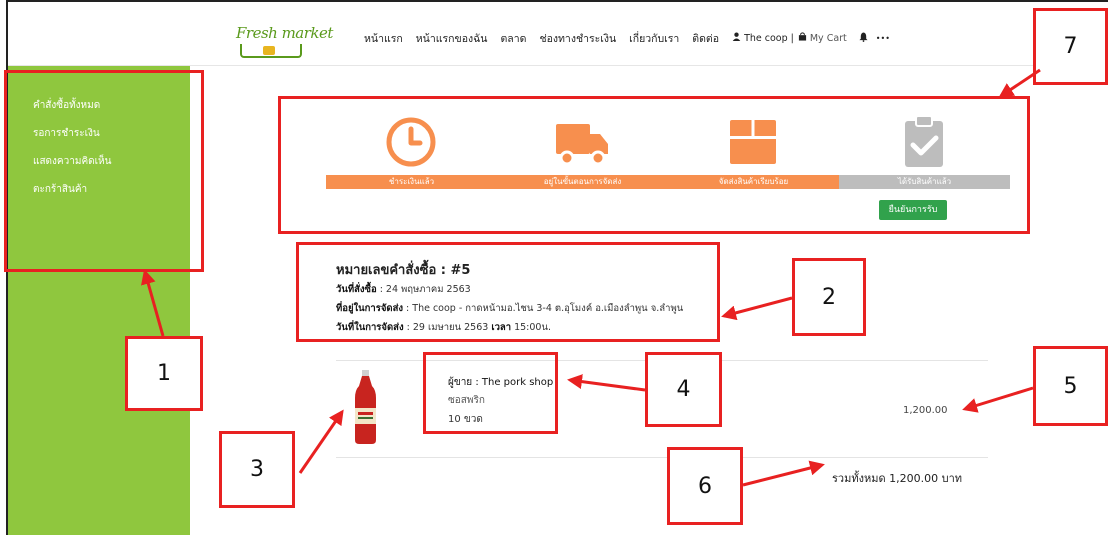 The height and width of the screenshot is (535, 1108). What do you see at coordinates (829, 297) in the screenshot?
I see `annotation-label-2: 2` at bounding box center [829, 297].